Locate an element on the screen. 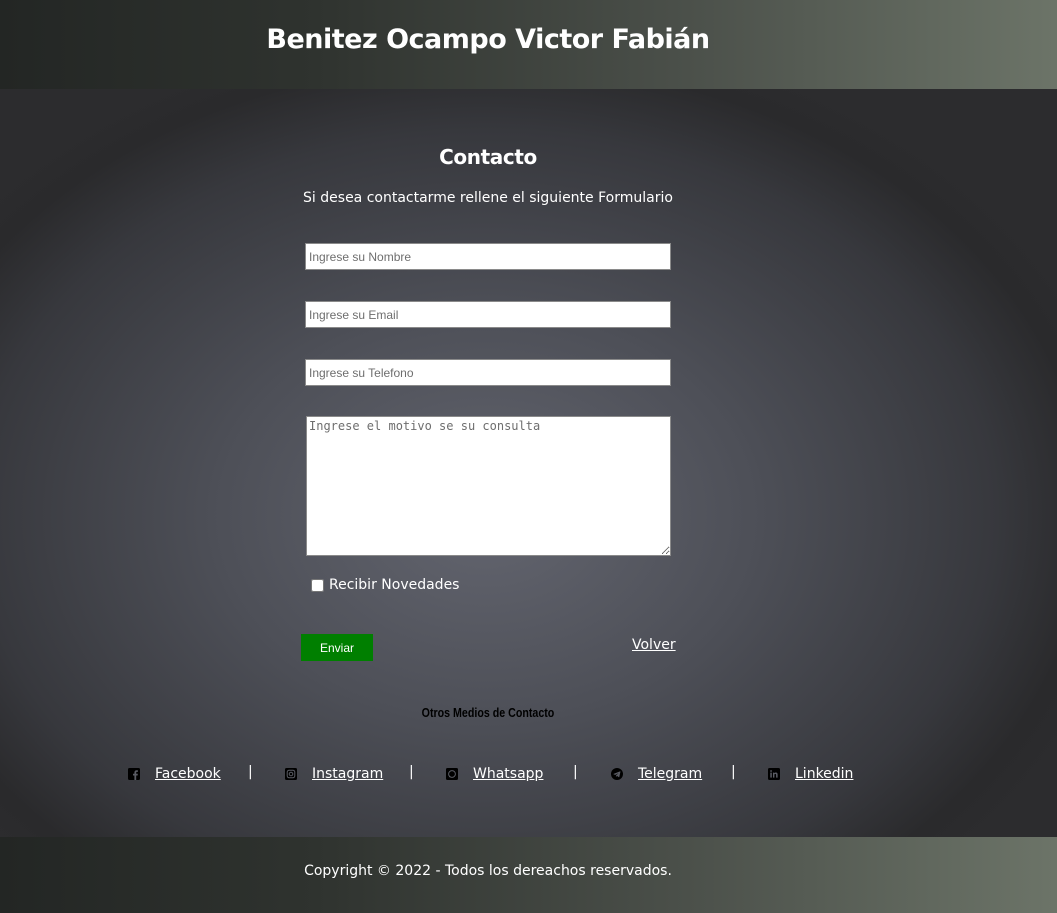  social-item-facebook: Facebook is located at coordinates (174, 774).